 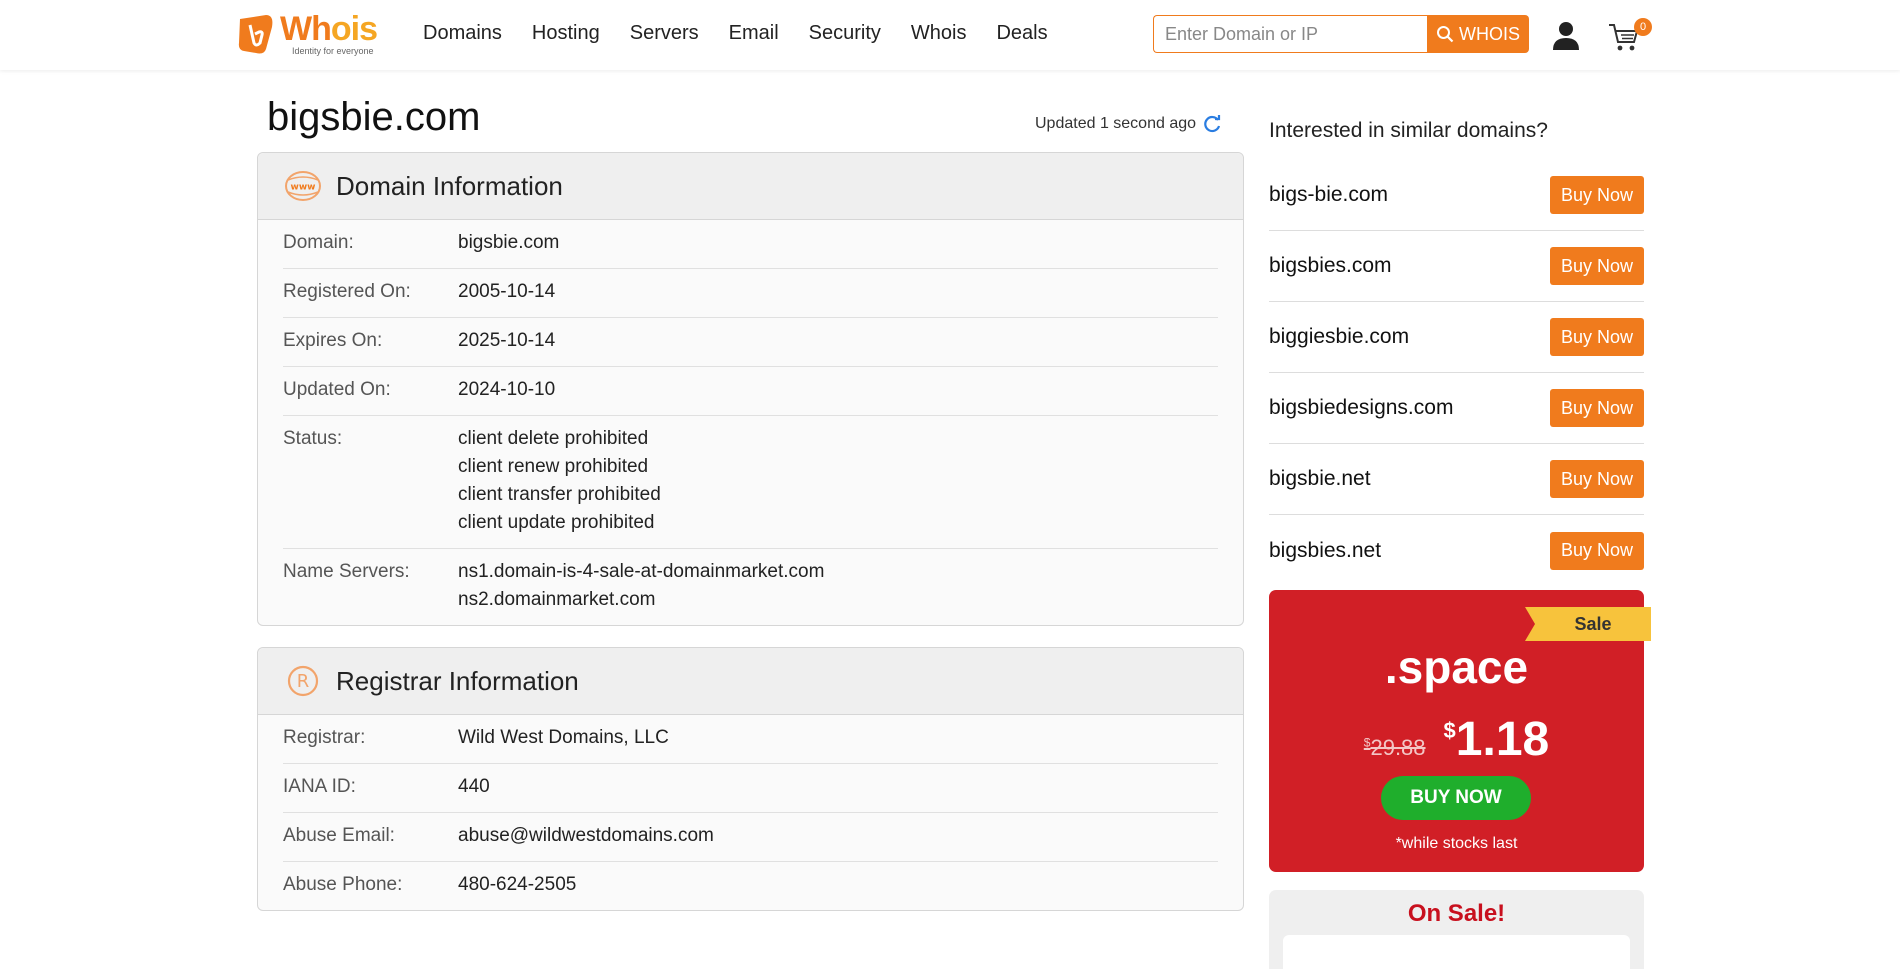 I want to click on status-value: client update prohibited, so click(x=556, y=522).